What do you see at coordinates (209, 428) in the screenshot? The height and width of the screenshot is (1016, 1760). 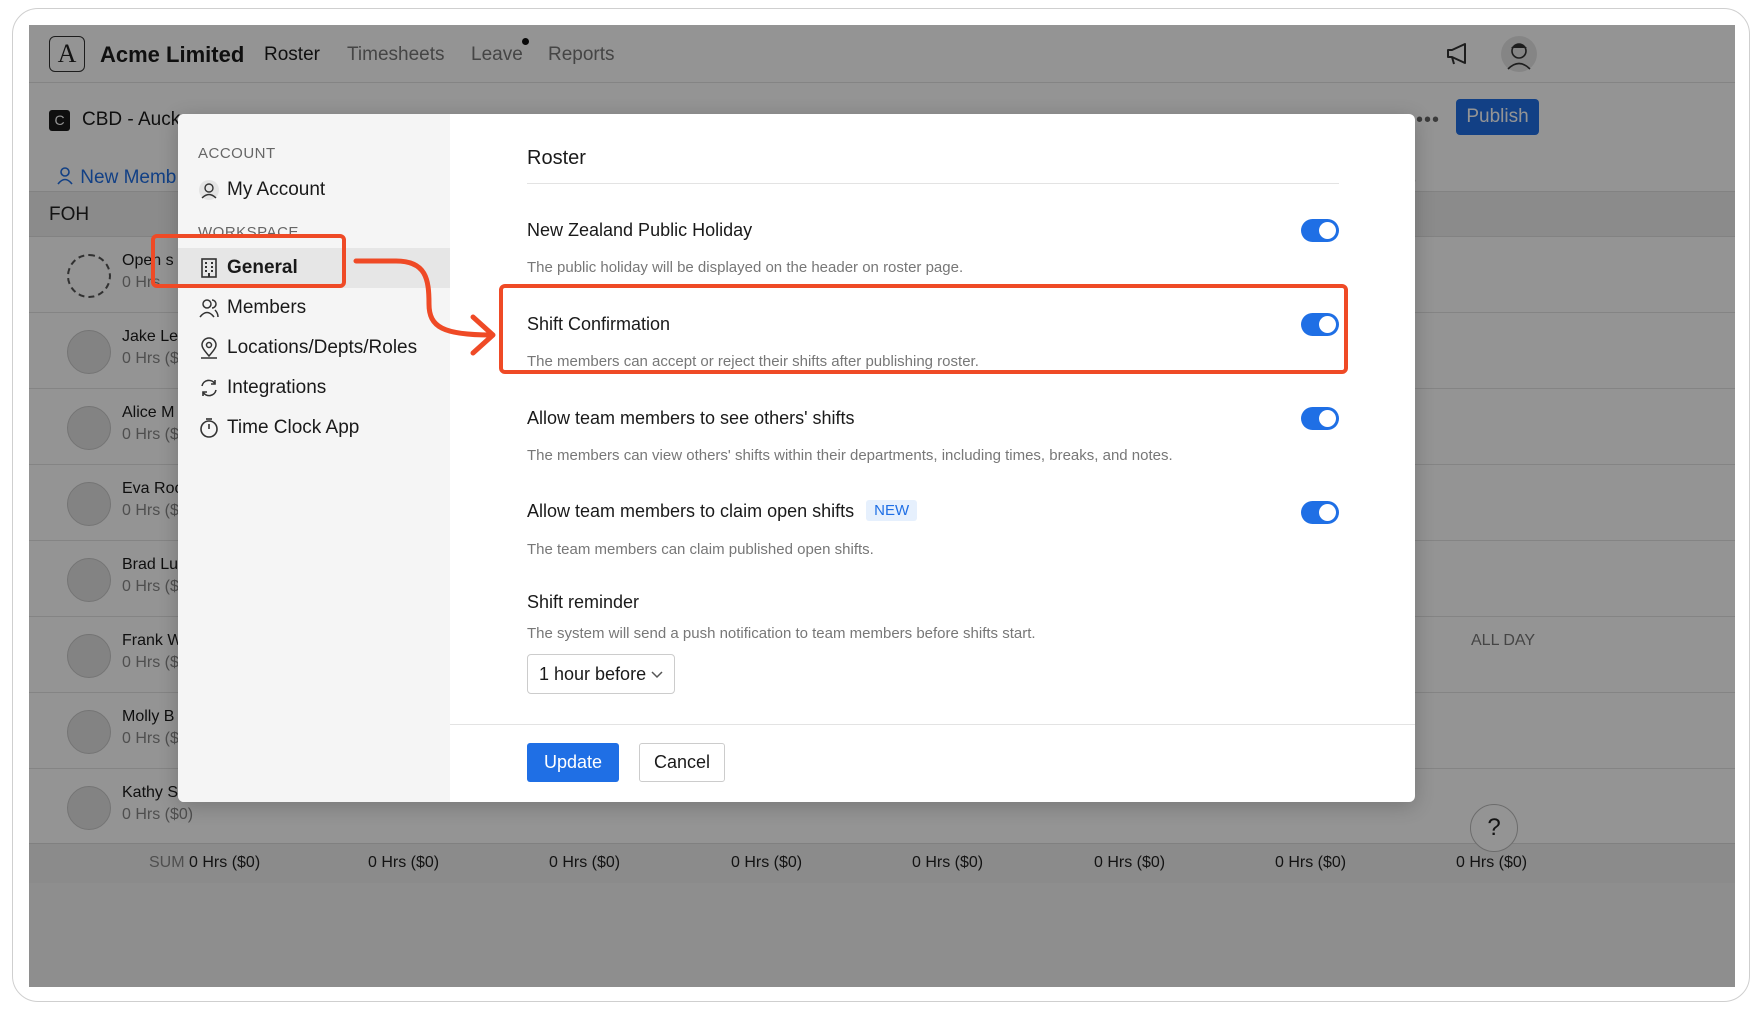 I see `stopwatch-icon` at bounding box center [209, 428].